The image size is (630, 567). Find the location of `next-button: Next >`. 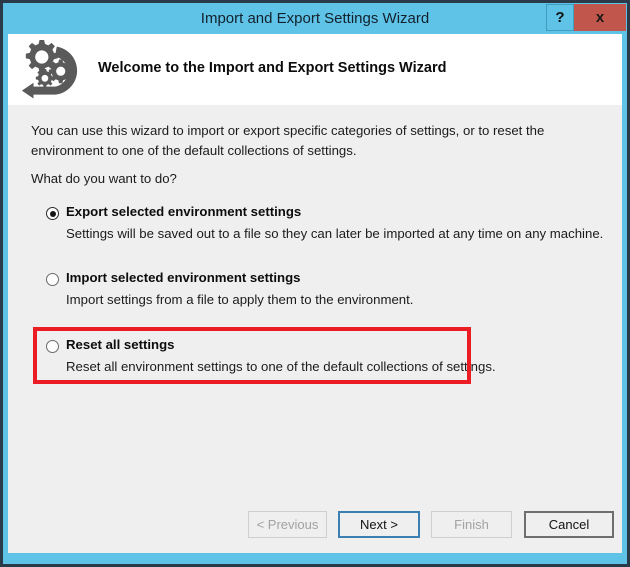

next-button: Next > is located at coordinates (379, 524).